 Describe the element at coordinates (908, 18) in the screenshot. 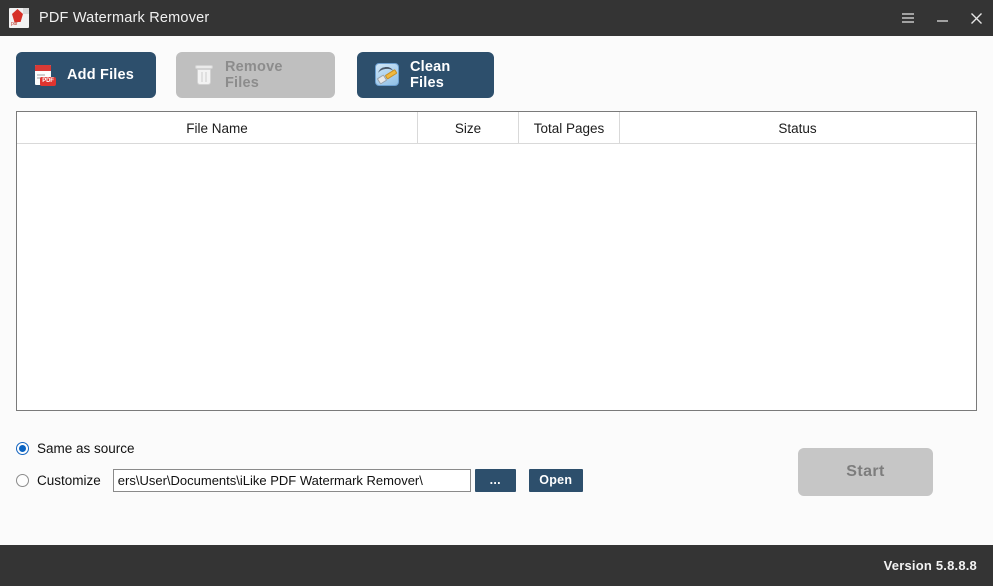

I see `hamburger-menu-icon` at that location.